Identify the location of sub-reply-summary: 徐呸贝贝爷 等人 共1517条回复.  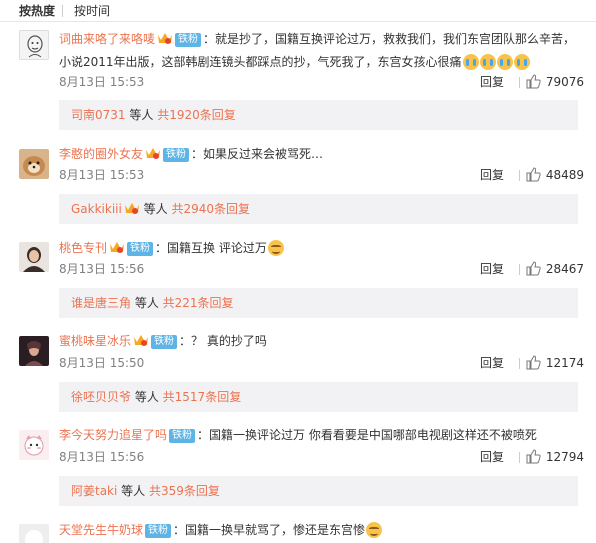
(318, 397).